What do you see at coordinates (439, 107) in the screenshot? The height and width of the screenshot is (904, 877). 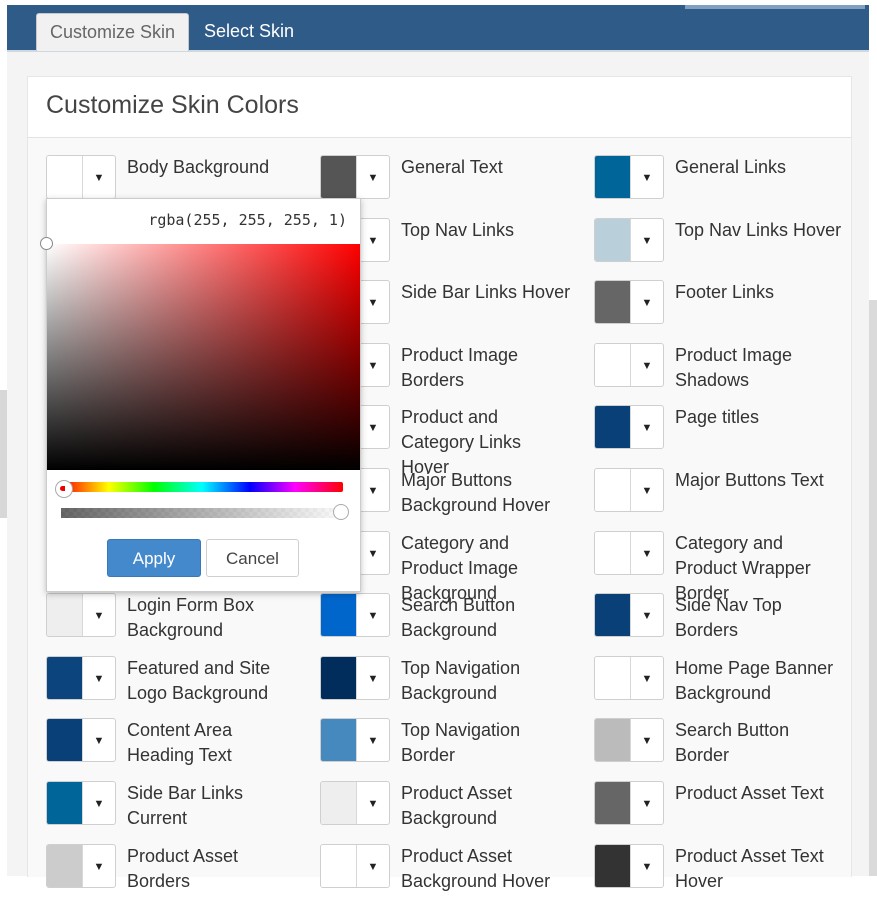 I see `panel-header: Customize Skin Colors` at bounding box center [439, 107].